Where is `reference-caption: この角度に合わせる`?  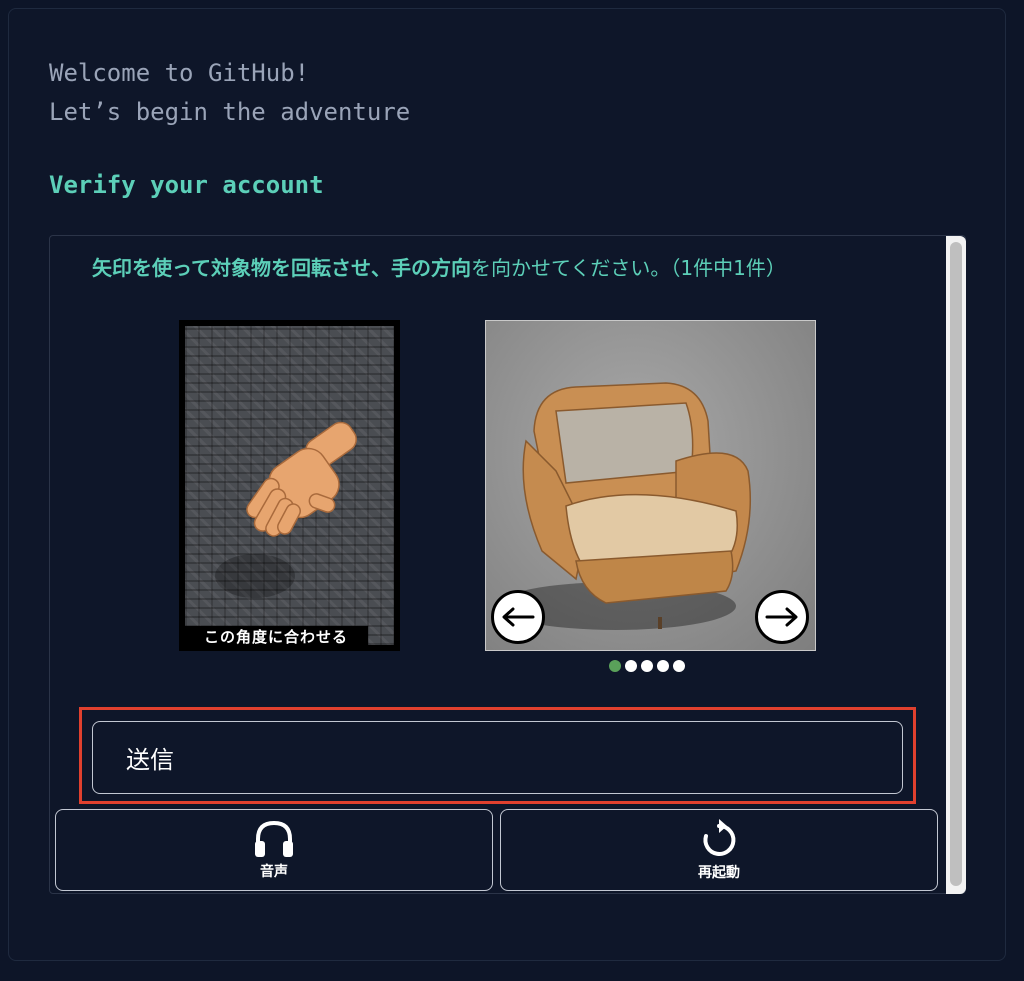 reference-caption: この角度に合わせる is located at coordinates (276, 637).